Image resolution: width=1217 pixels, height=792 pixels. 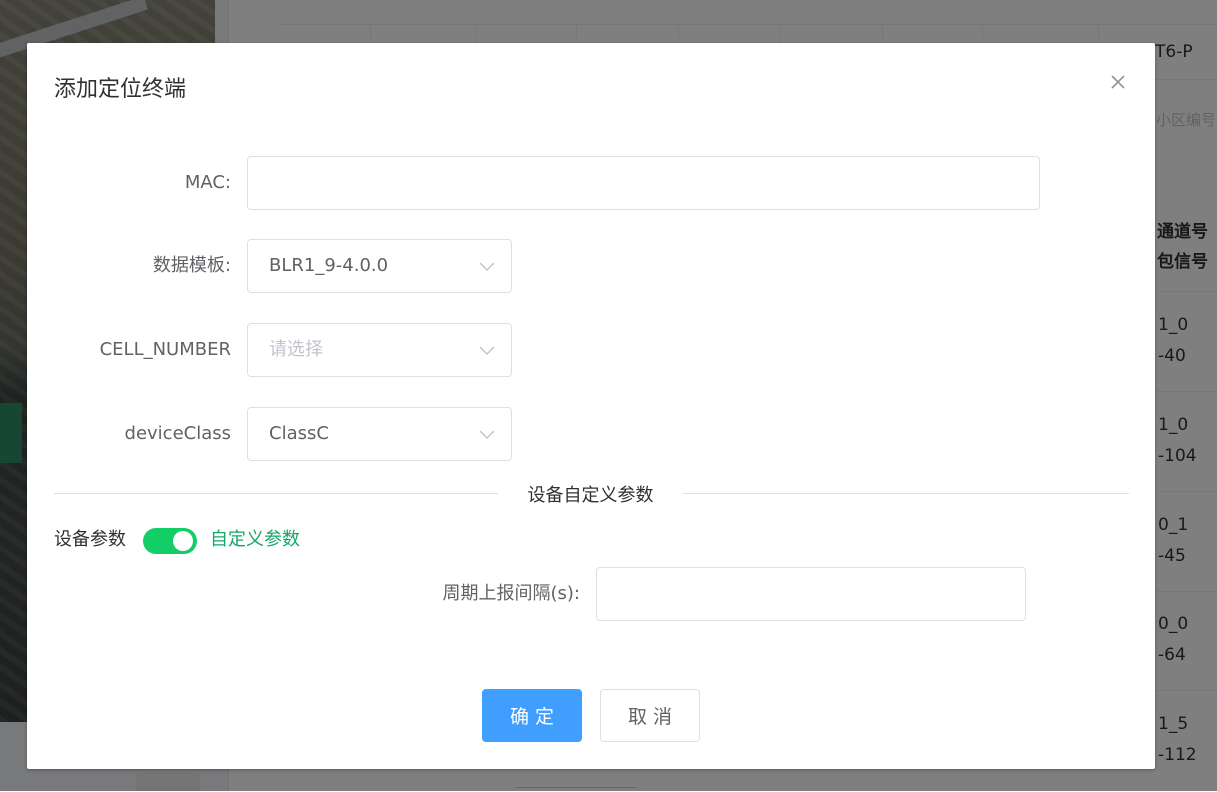 What do you see at coordinates (207, 182) in the screenshot?
I see `mac-label: MAC:` at bounding box center [207, 182].